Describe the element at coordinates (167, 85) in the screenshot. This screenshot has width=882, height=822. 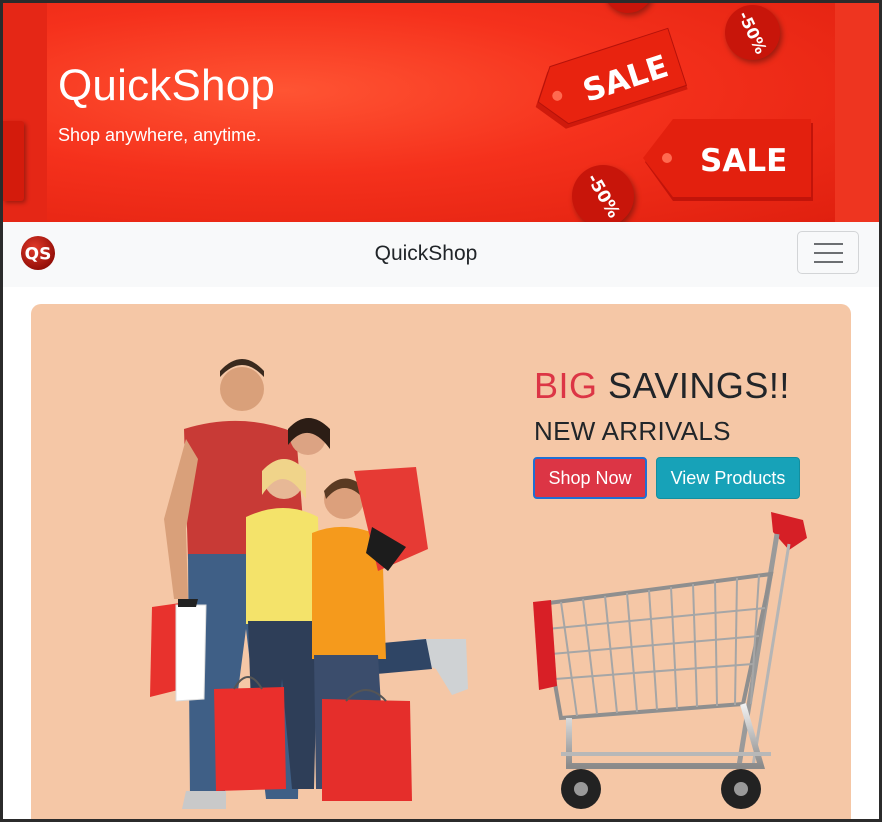
I see `banner-title: QuickShop` at that location.